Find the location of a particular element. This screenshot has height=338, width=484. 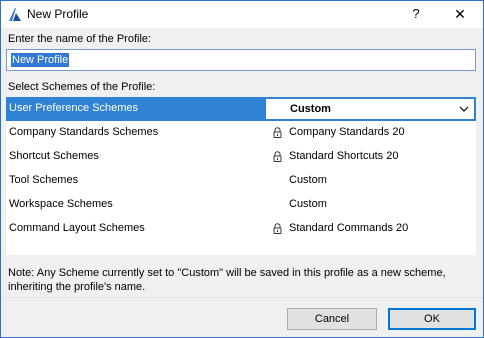

scheme-row-workspace: Workspace Schemes Custom is located at coordinates (241, 205).